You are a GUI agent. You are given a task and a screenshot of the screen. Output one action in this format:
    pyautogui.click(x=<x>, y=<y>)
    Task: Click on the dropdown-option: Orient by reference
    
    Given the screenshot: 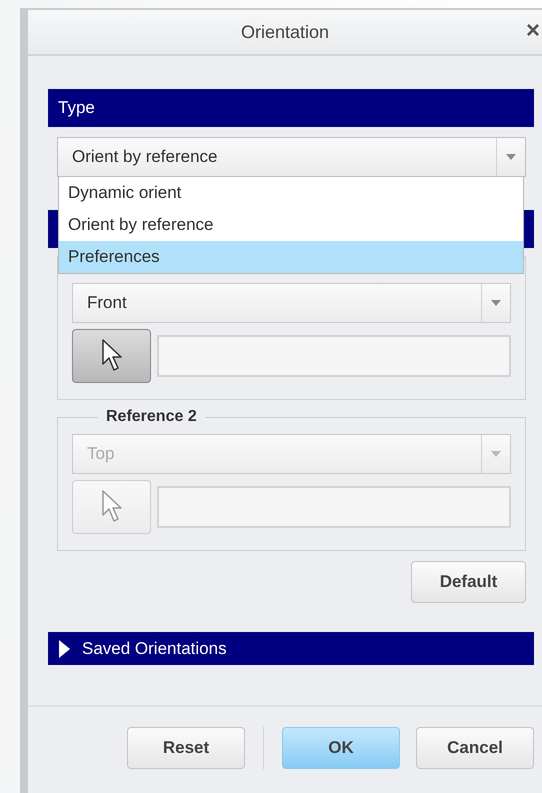 What is the action you would take?
    pyautogui.click(x=291, y=225)
    